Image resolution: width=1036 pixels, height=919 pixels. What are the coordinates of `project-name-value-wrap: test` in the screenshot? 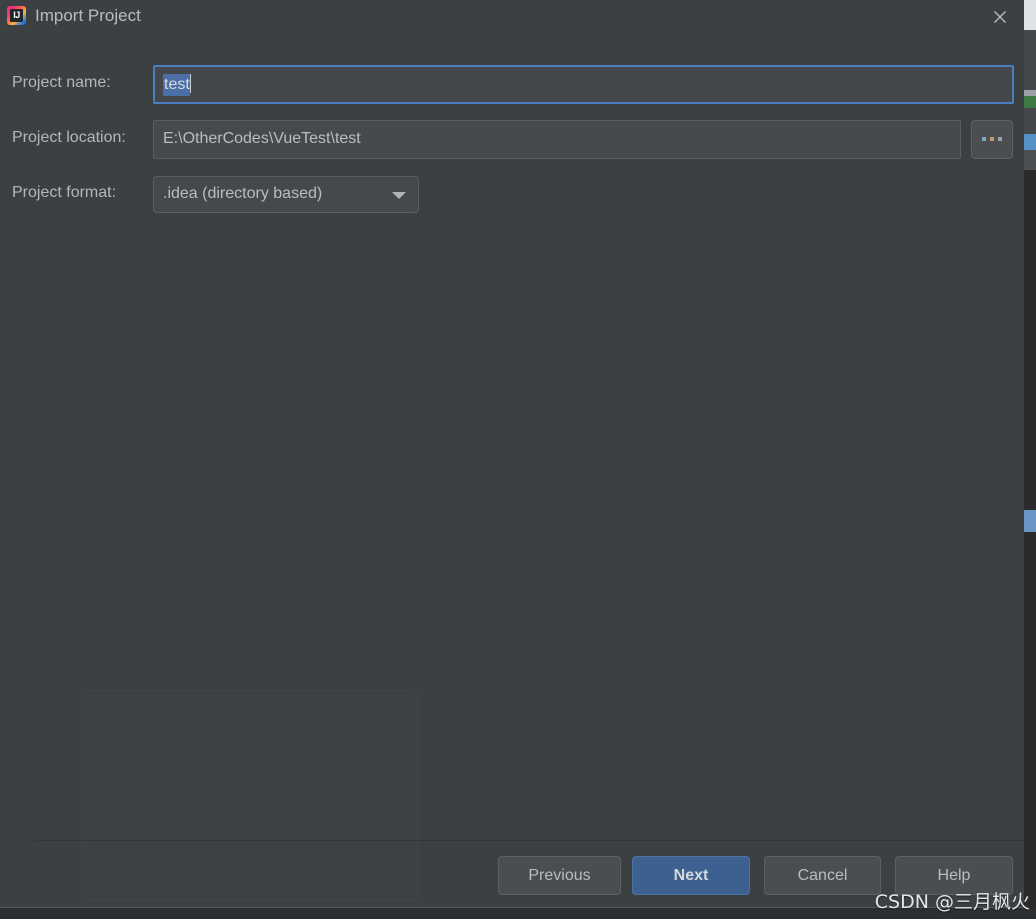 It's located at (177, 85).